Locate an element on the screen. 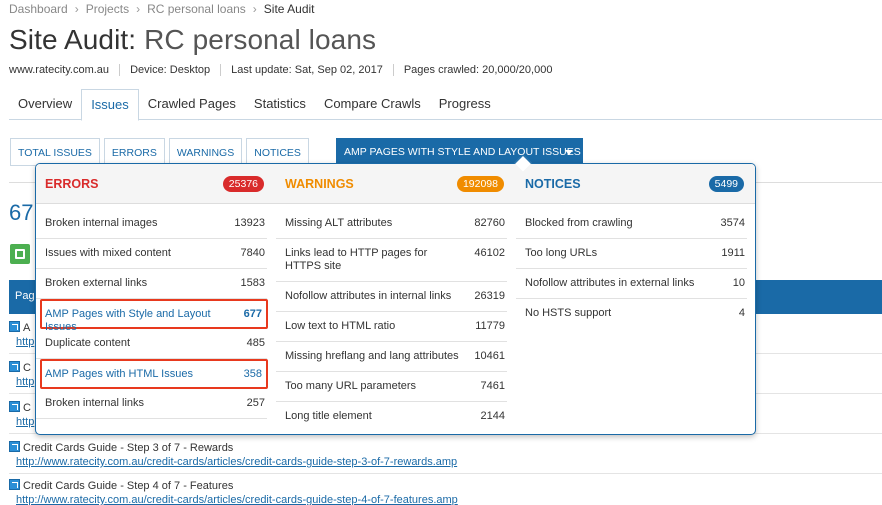 The image size is (882, 505). tab-statistics: Statistics is located at coordinates (280, 104).